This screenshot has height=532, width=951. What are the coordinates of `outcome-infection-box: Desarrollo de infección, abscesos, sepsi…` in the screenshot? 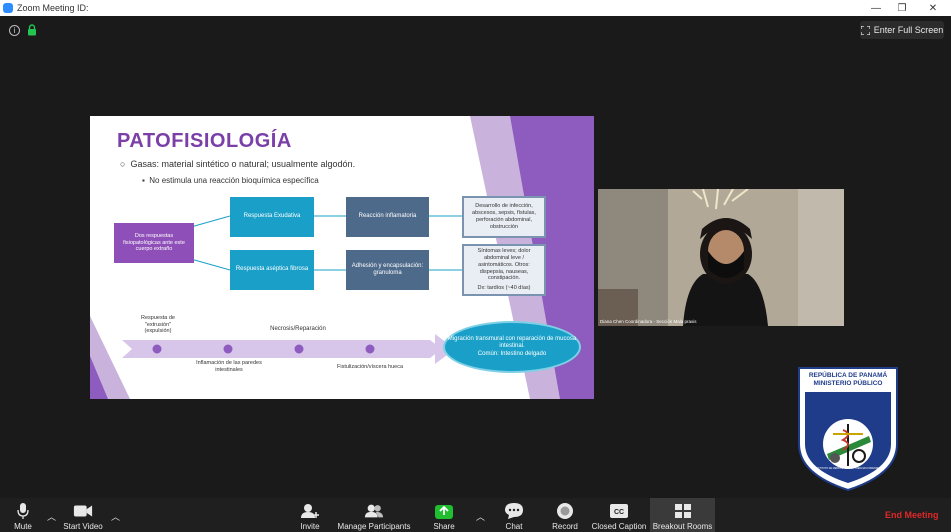 It's located at (504, 217).